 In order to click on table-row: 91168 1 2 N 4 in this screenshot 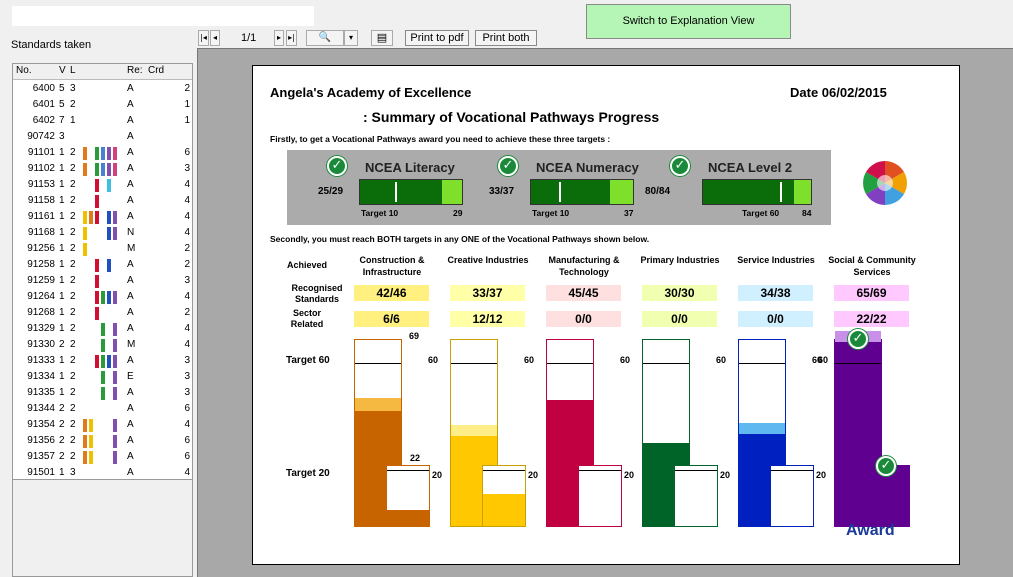, I will do `click(102, 233)`.